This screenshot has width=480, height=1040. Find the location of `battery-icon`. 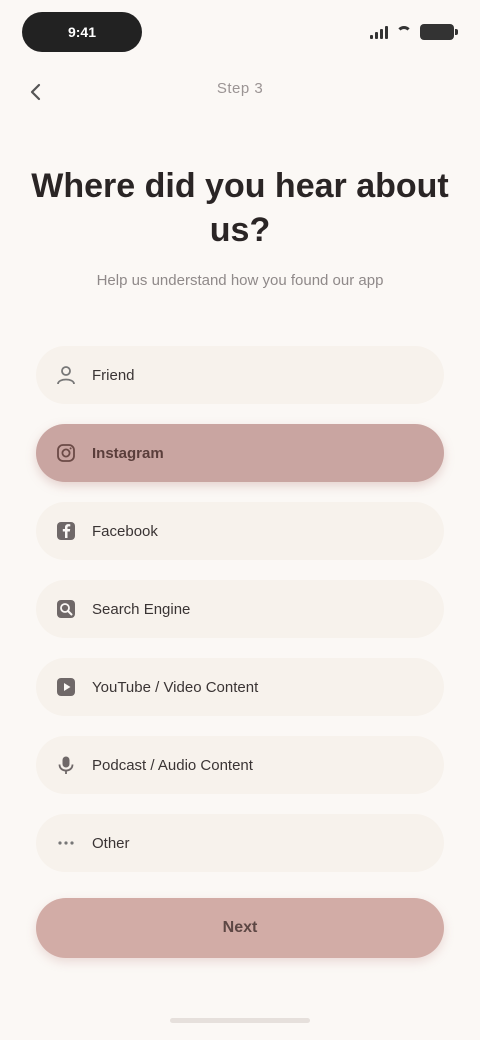

battery-icon is located at coordinates (439, 32).